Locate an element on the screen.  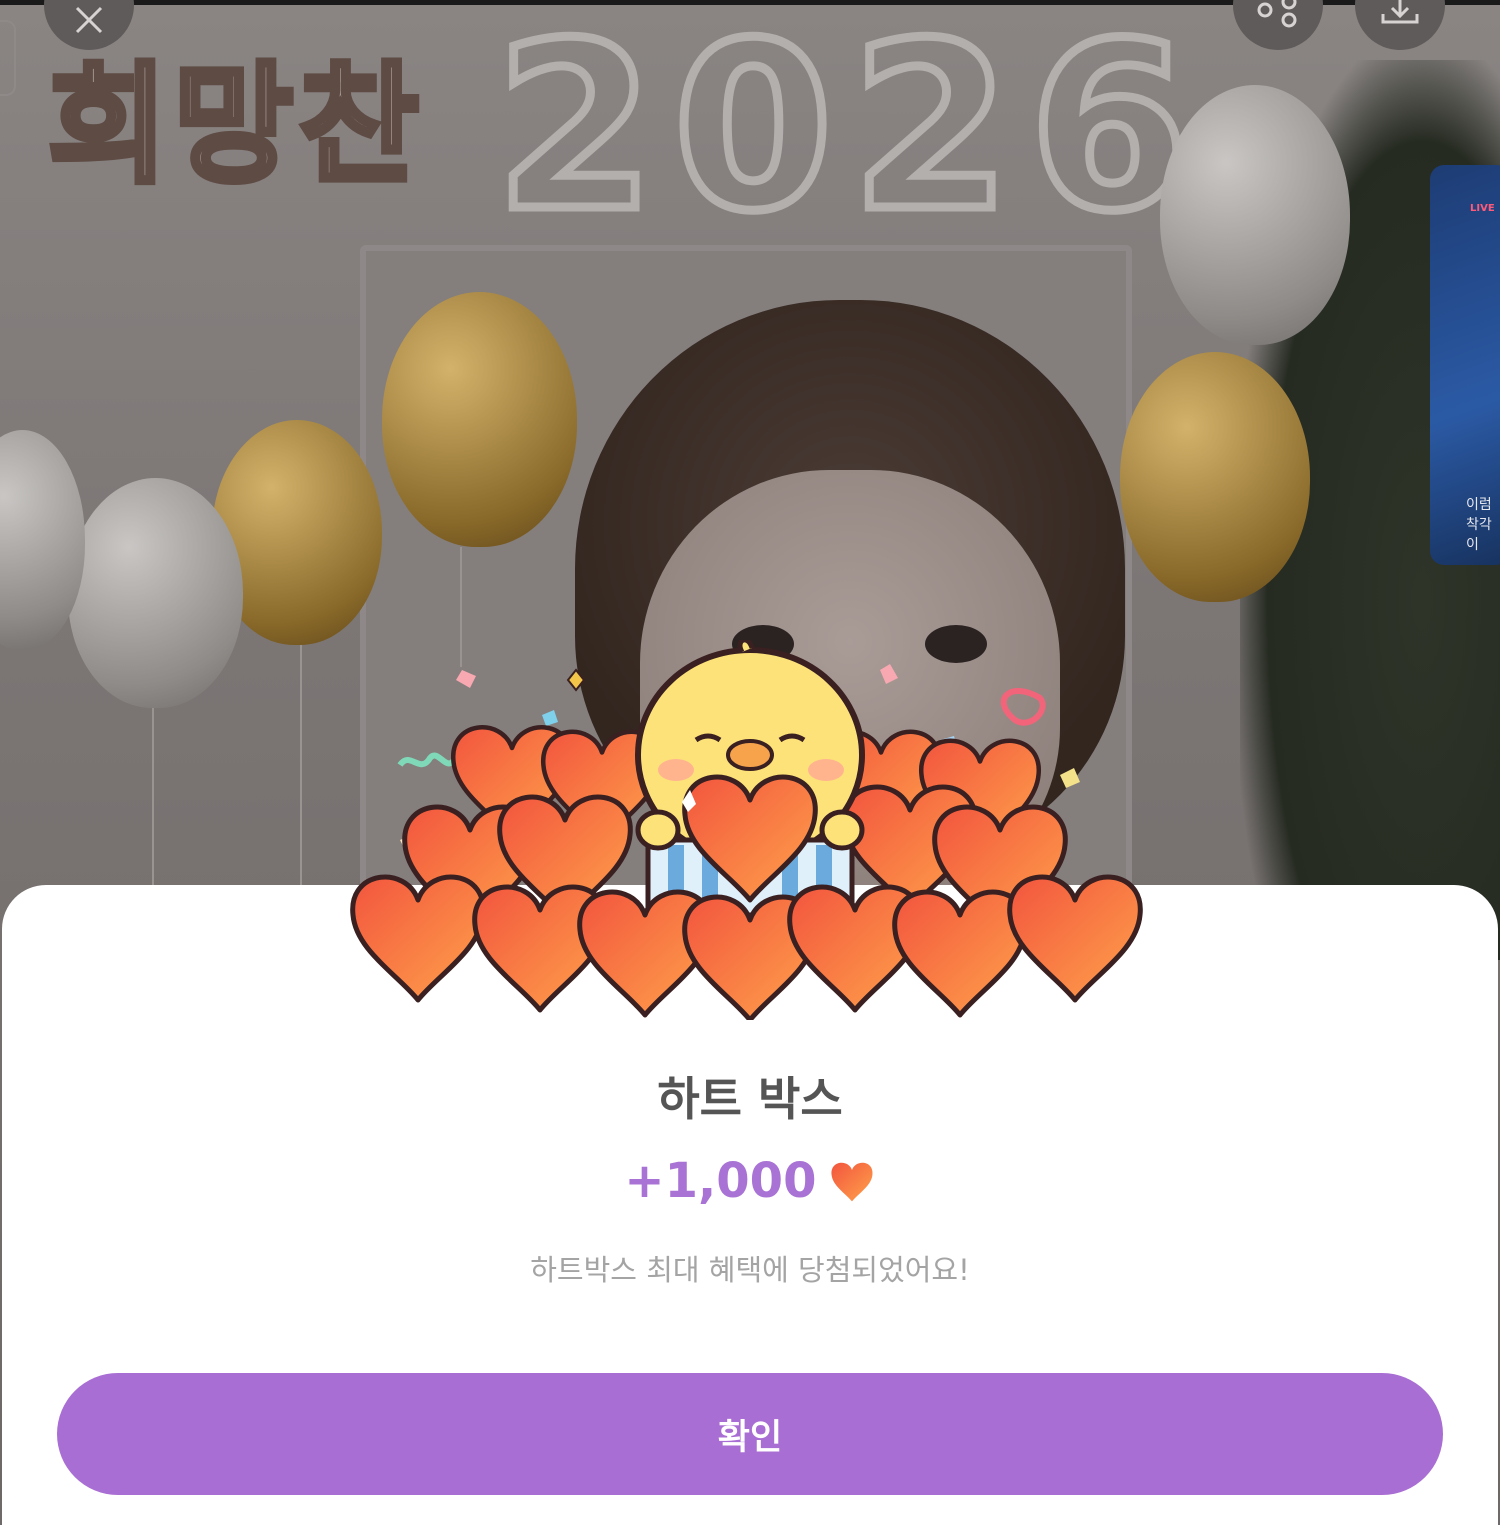
reward-amount: +1,000 is located at coordinates (720, 1181).